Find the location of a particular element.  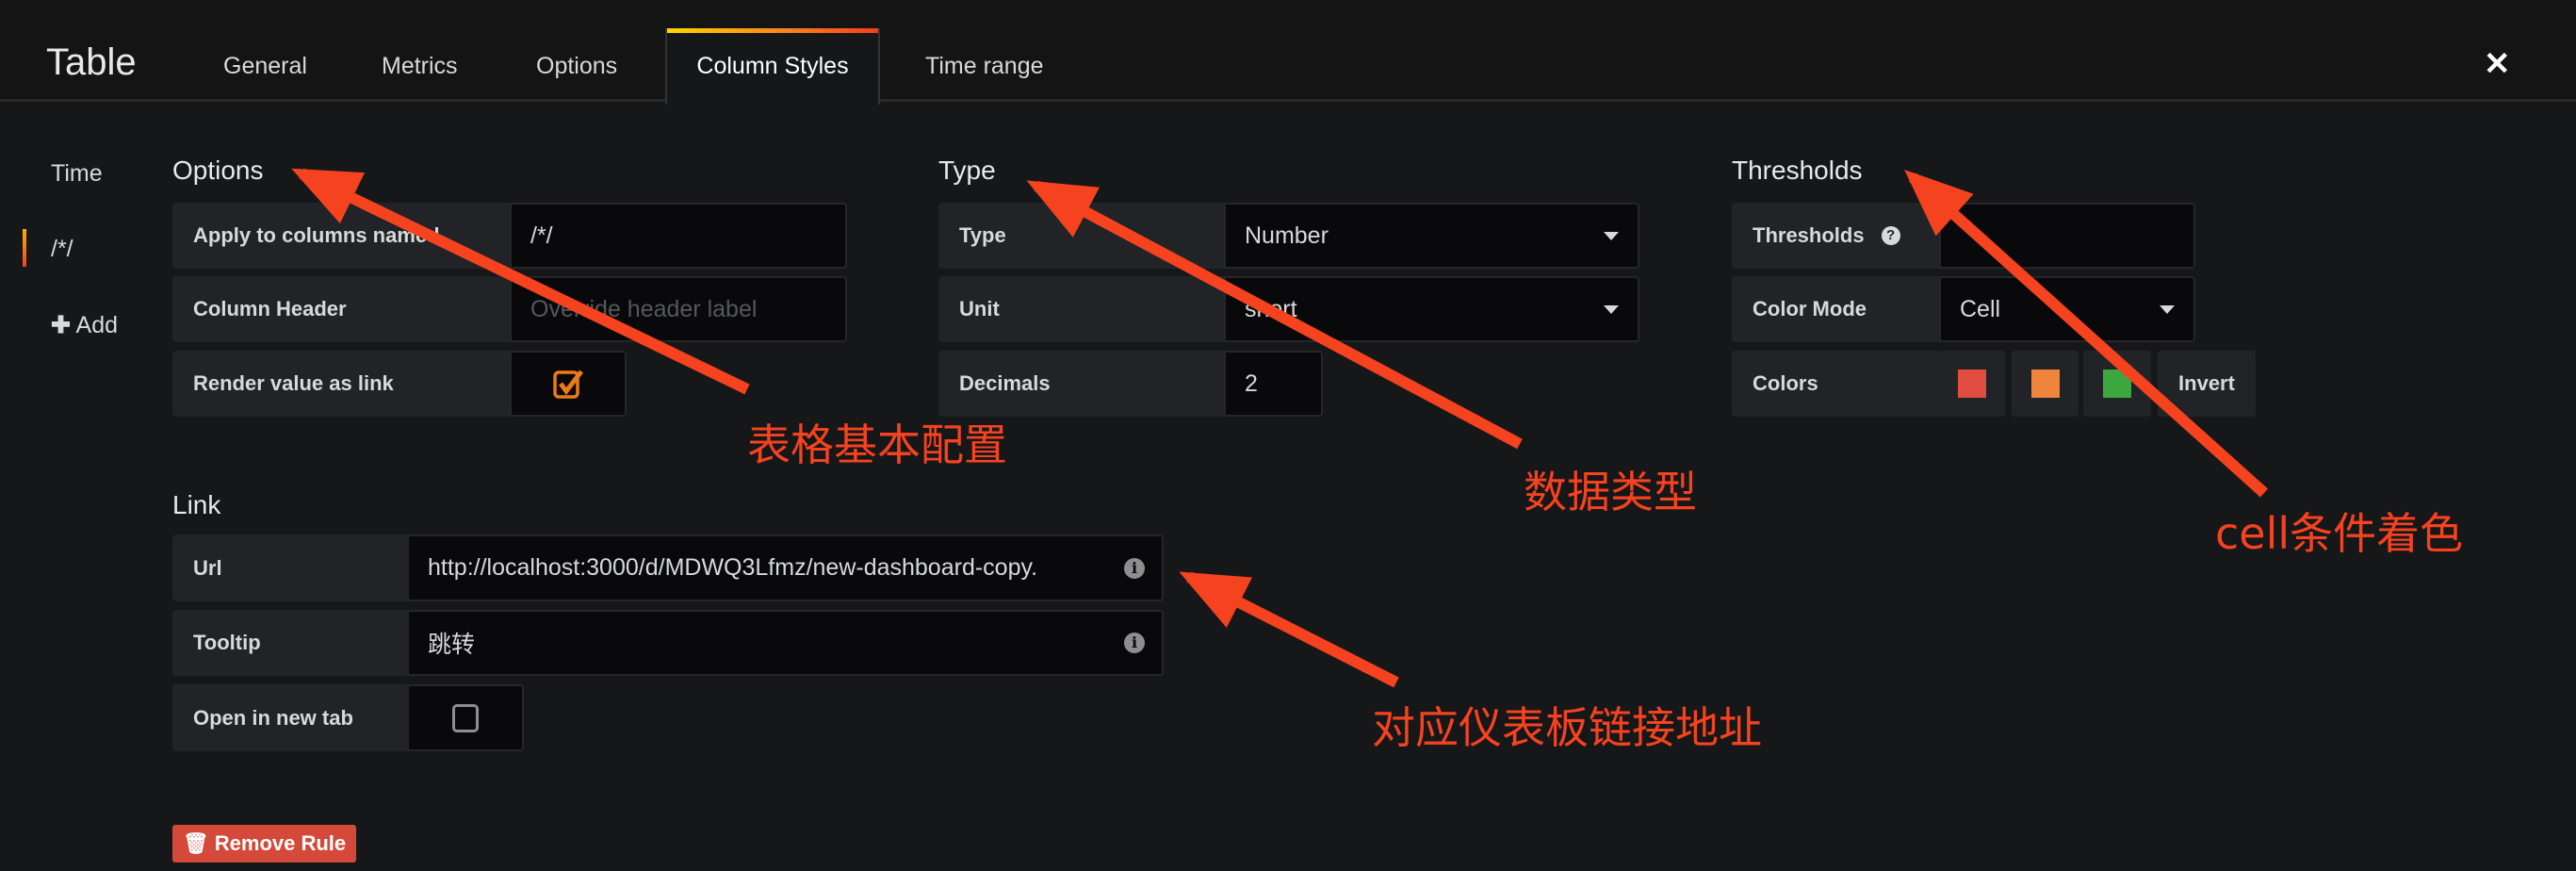

annotation-thresholds: cell条件着色 is located at coordinates (2339, 533).